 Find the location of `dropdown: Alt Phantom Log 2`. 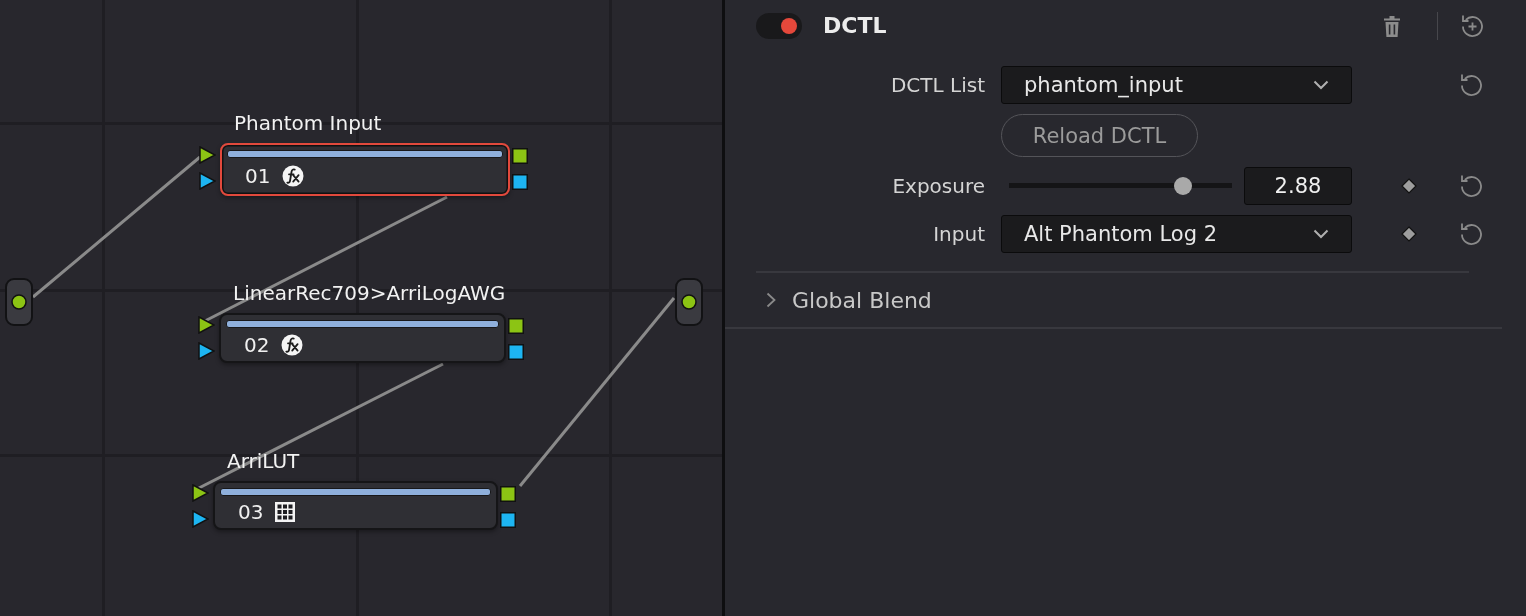

dropdown: Alt Phantom Log 2 is located at coordinates (1176, 234).